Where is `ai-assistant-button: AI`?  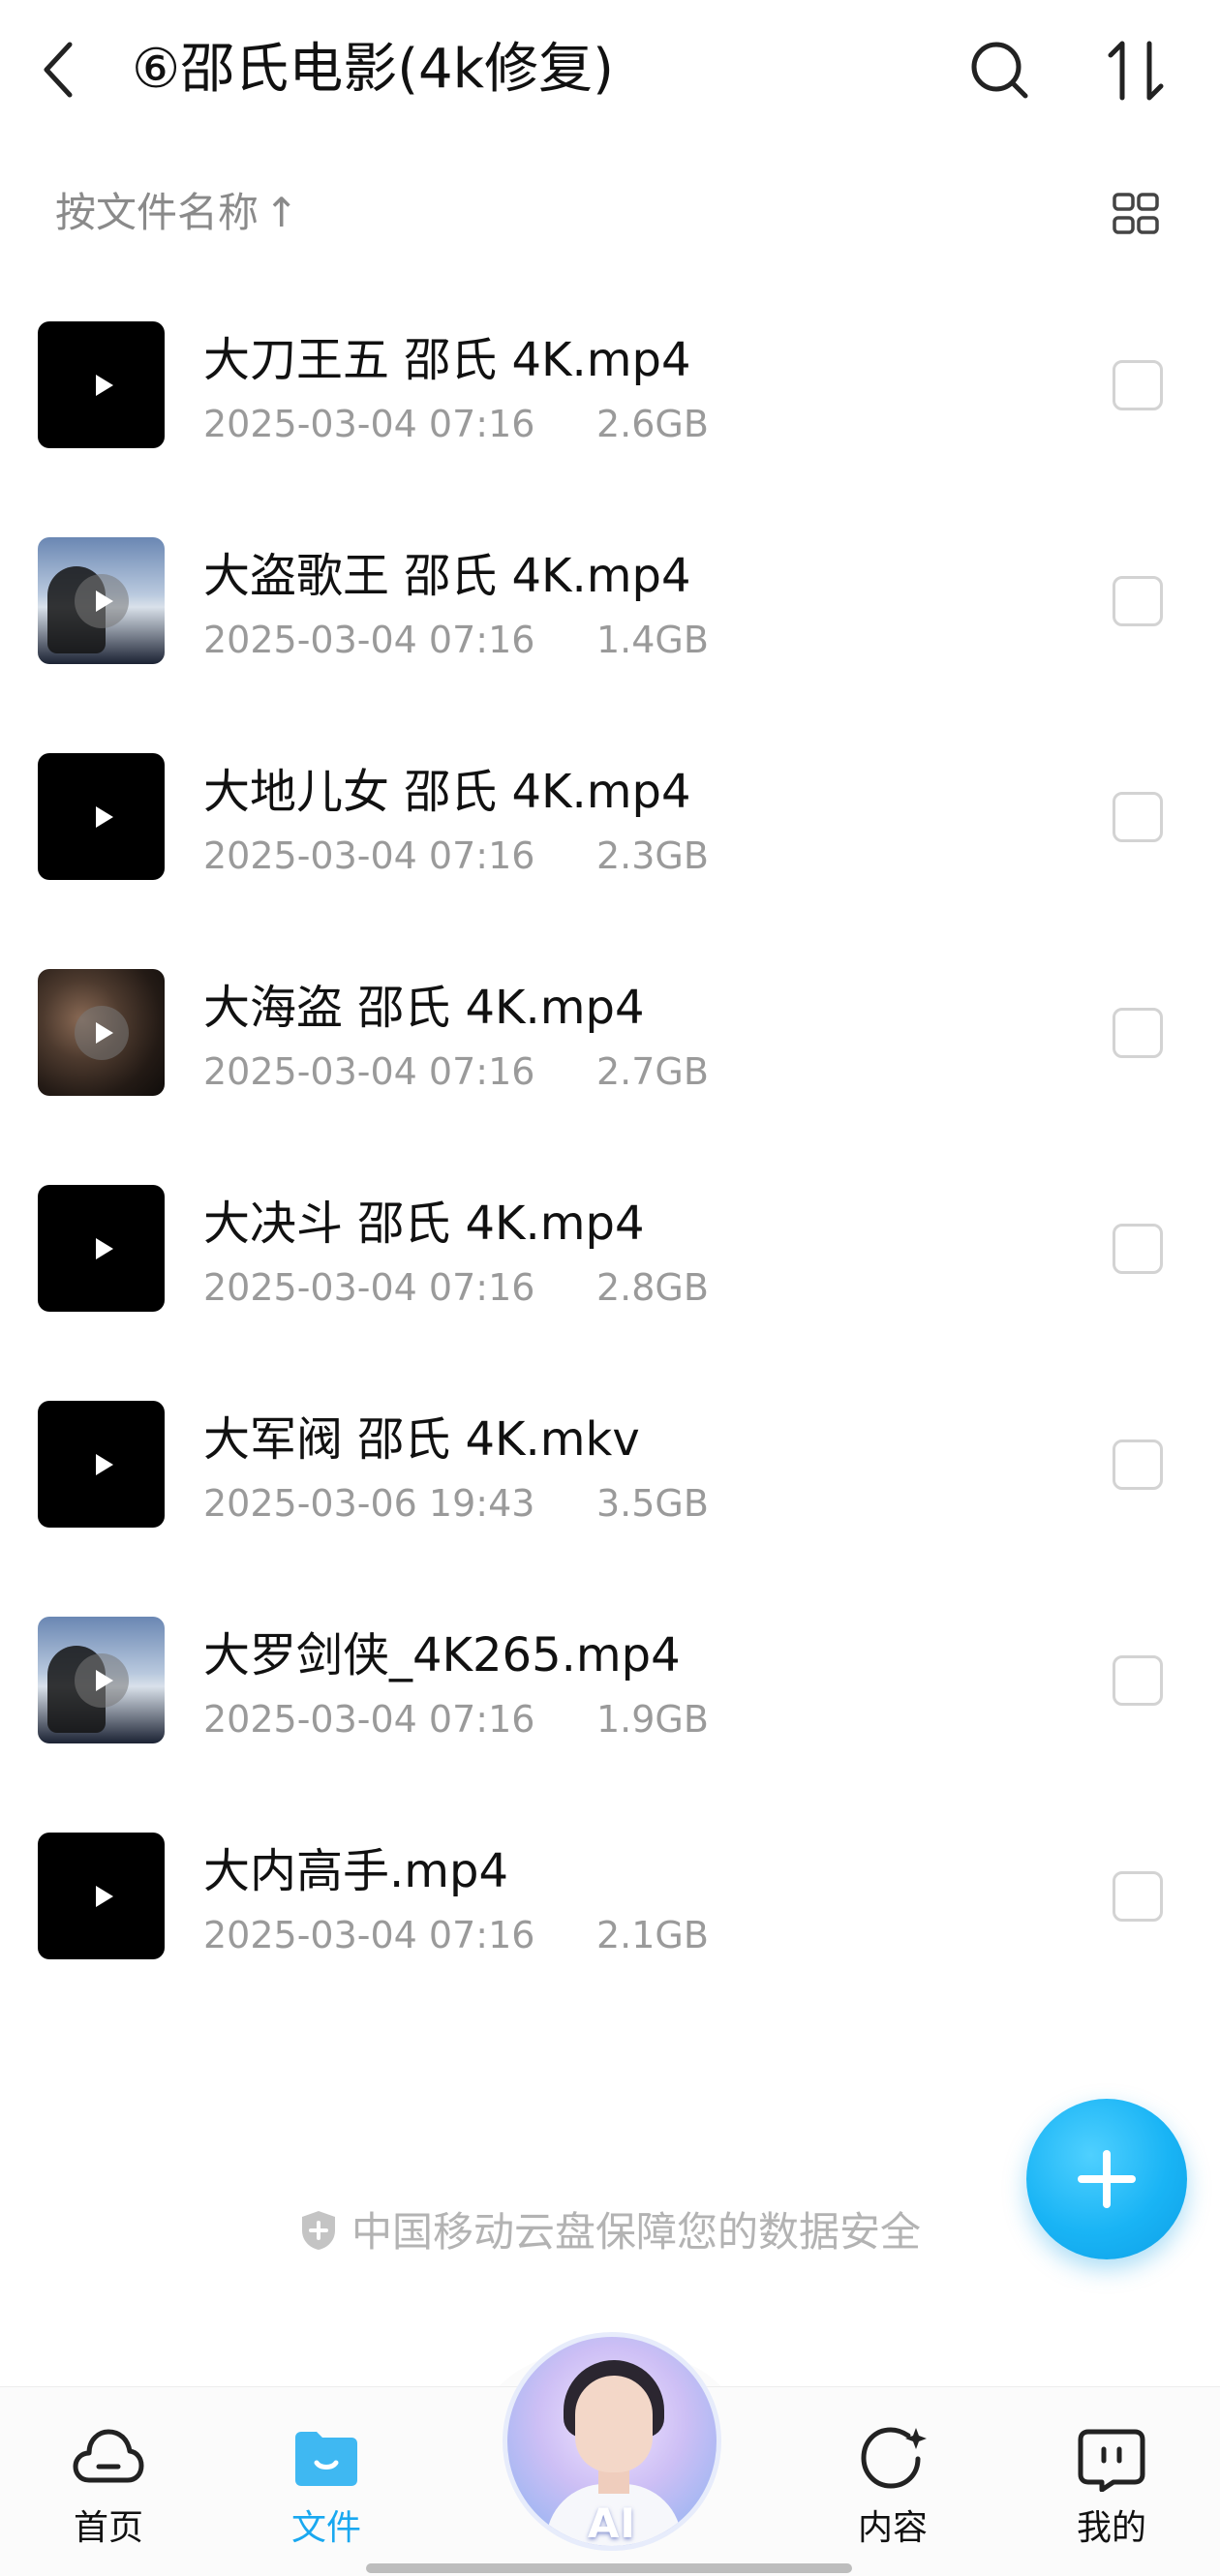
ai-assistant-button: AI is located at coordinates (612, 2441).